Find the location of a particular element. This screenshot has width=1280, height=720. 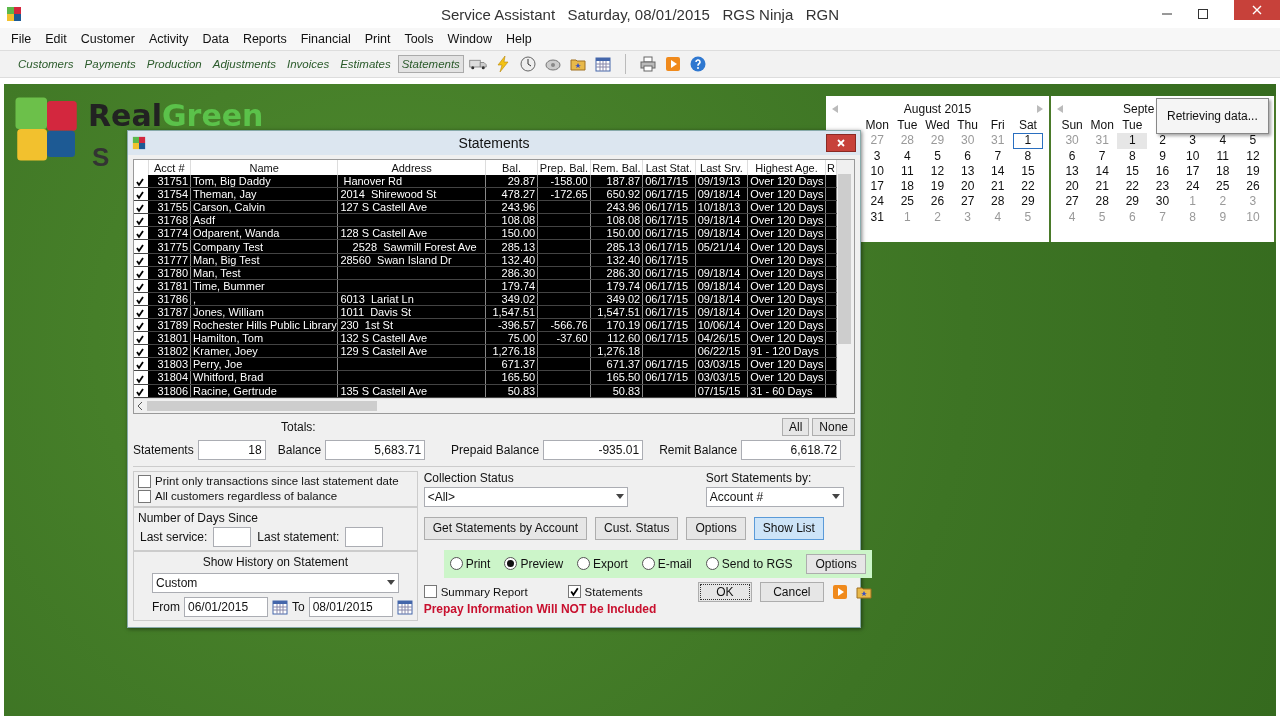

calendar-day: 23 is located at coordinates (1162, 187).